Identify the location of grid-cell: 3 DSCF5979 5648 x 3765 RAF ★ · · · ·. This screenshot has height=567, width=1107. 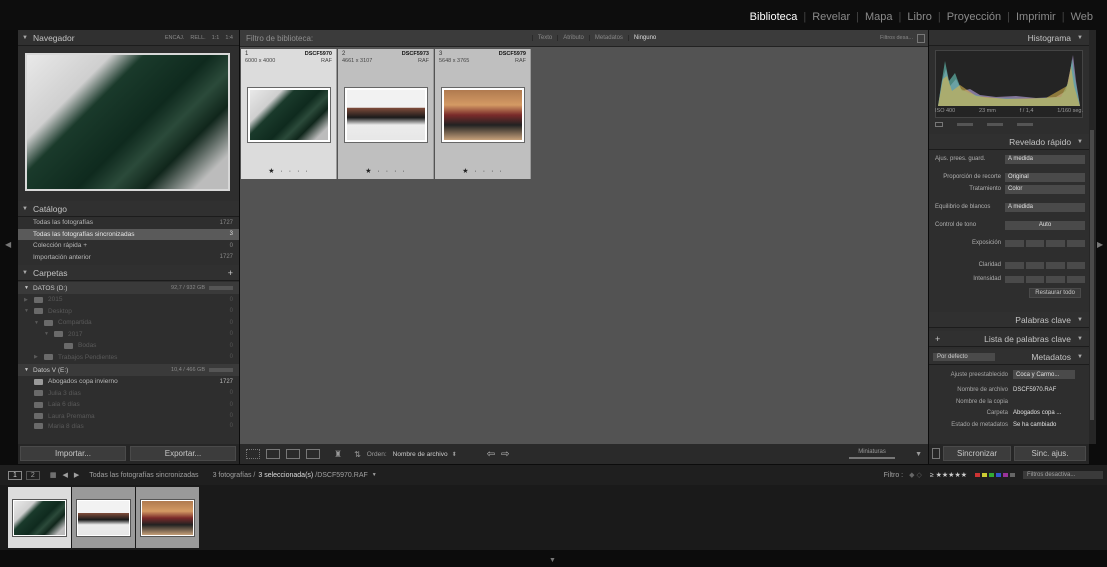
(483, 114).